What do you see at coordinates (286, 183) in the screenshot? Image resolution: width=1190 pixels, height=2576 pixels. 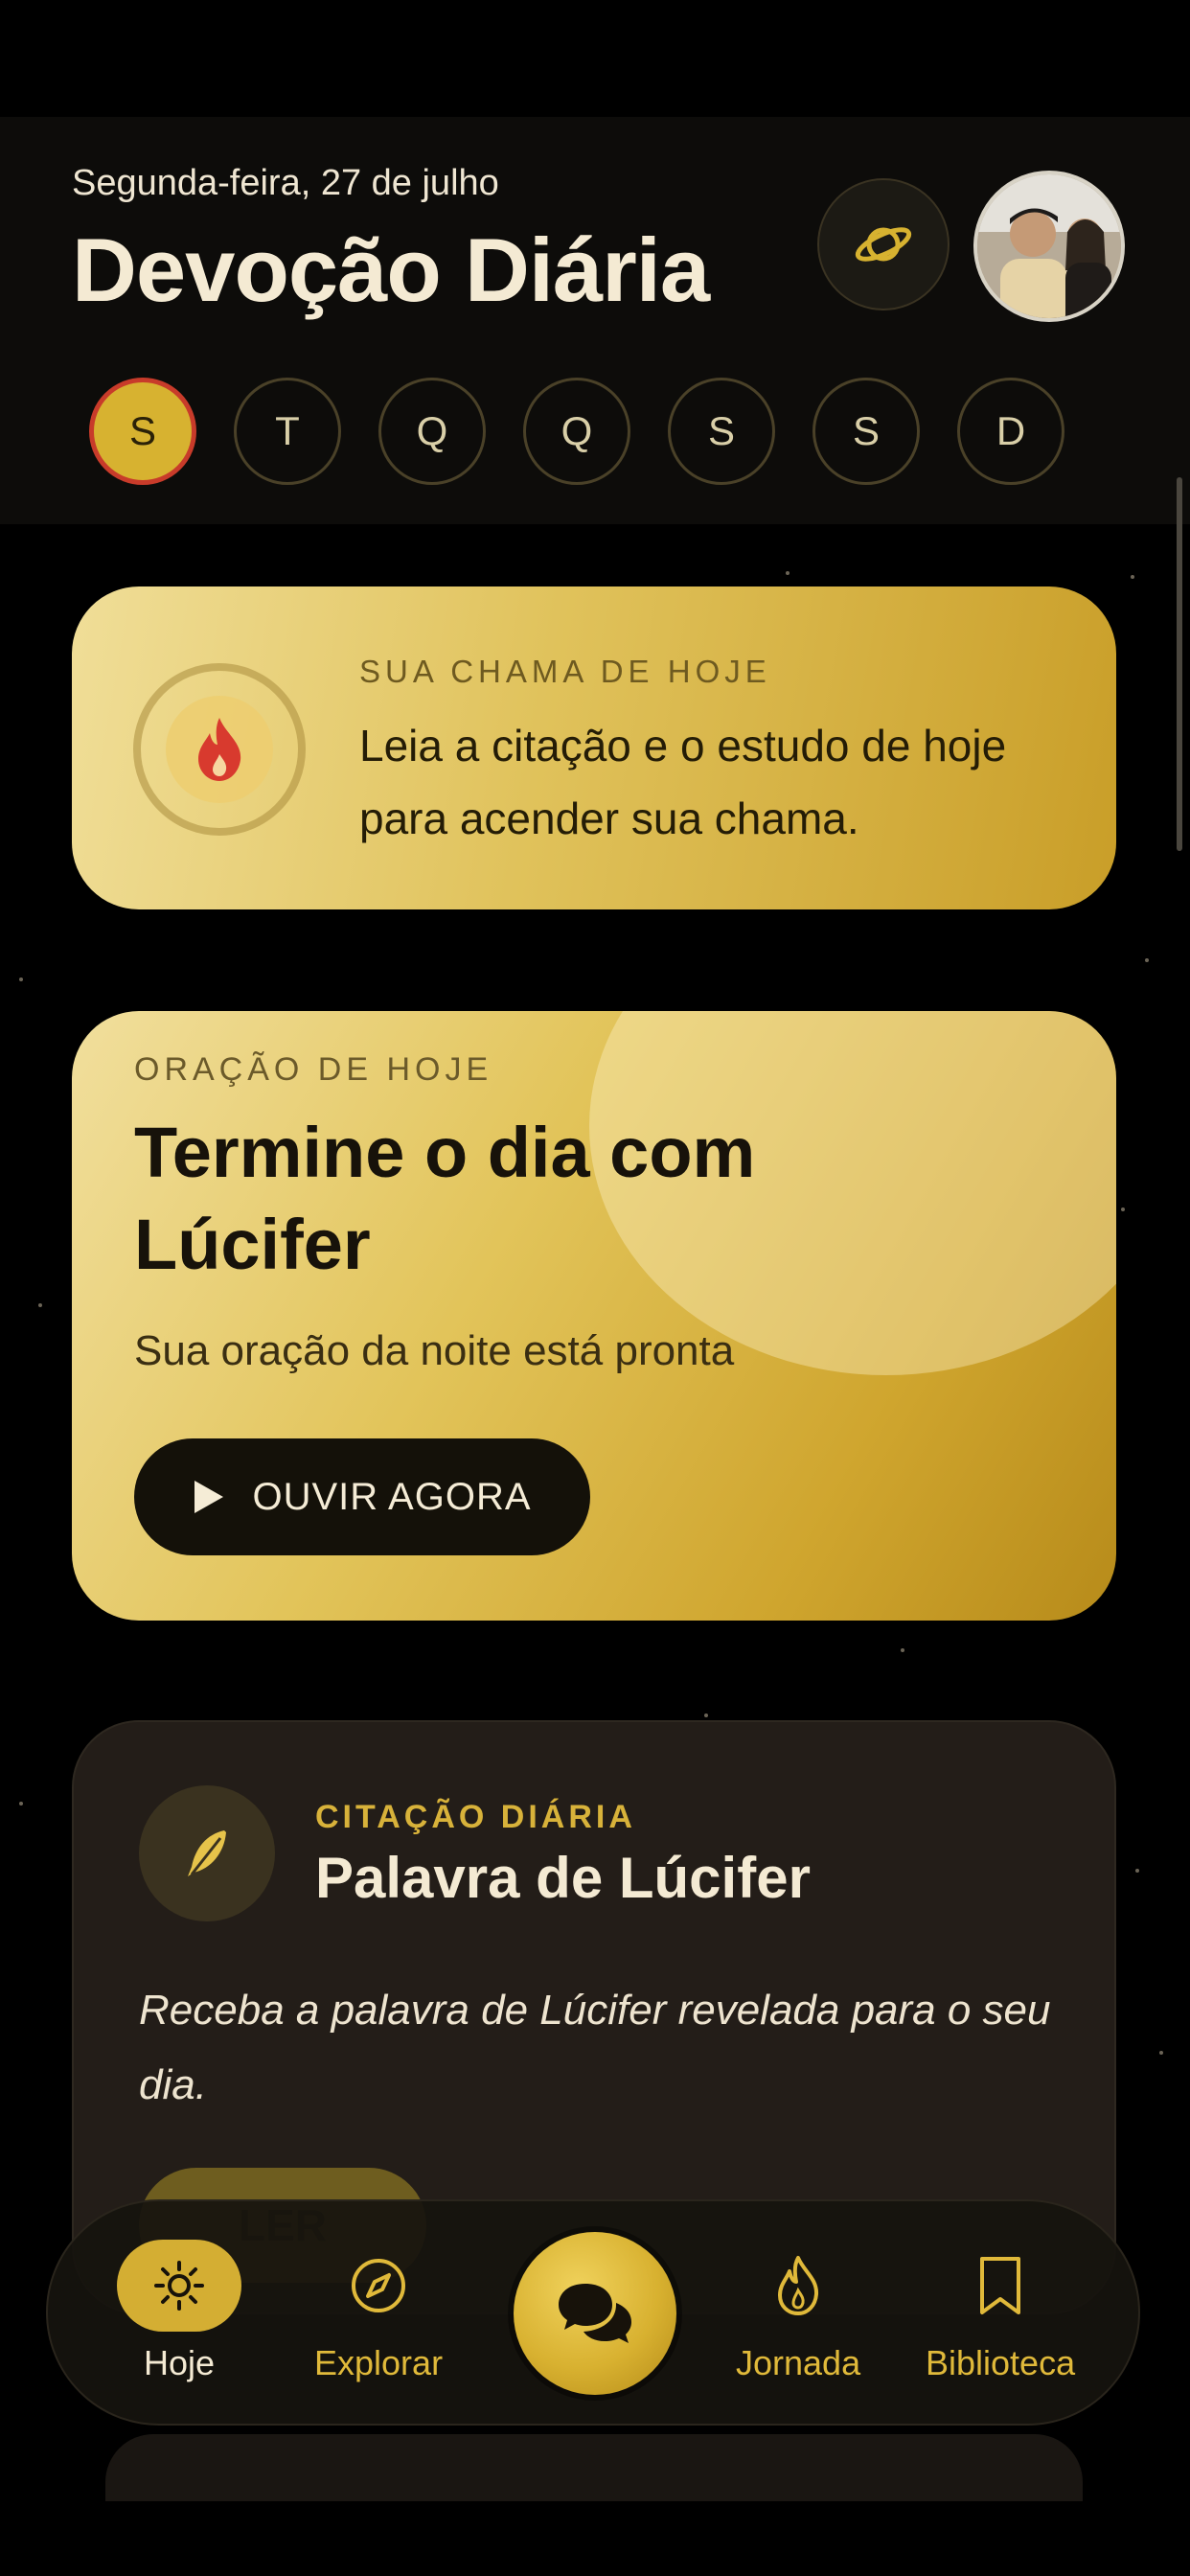 I see `current-date: Segunda-feira, 27 de julho` at bounding box center [286, 183].